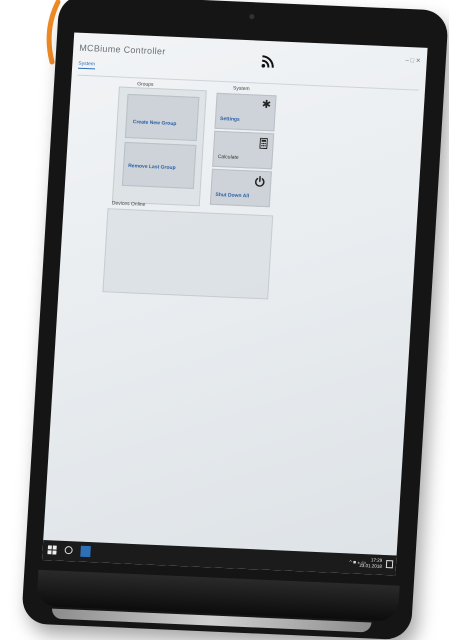 Image resolution: width=449 pixels, height=640 pixels. I want to click on devices-heading: Devices Online, so click(129, 203).